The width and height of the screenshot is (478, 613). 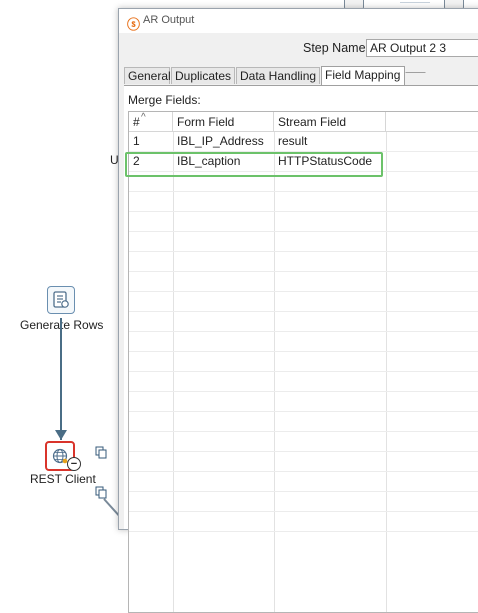 I want to click on step-name-input, so click(x=422, y=48).